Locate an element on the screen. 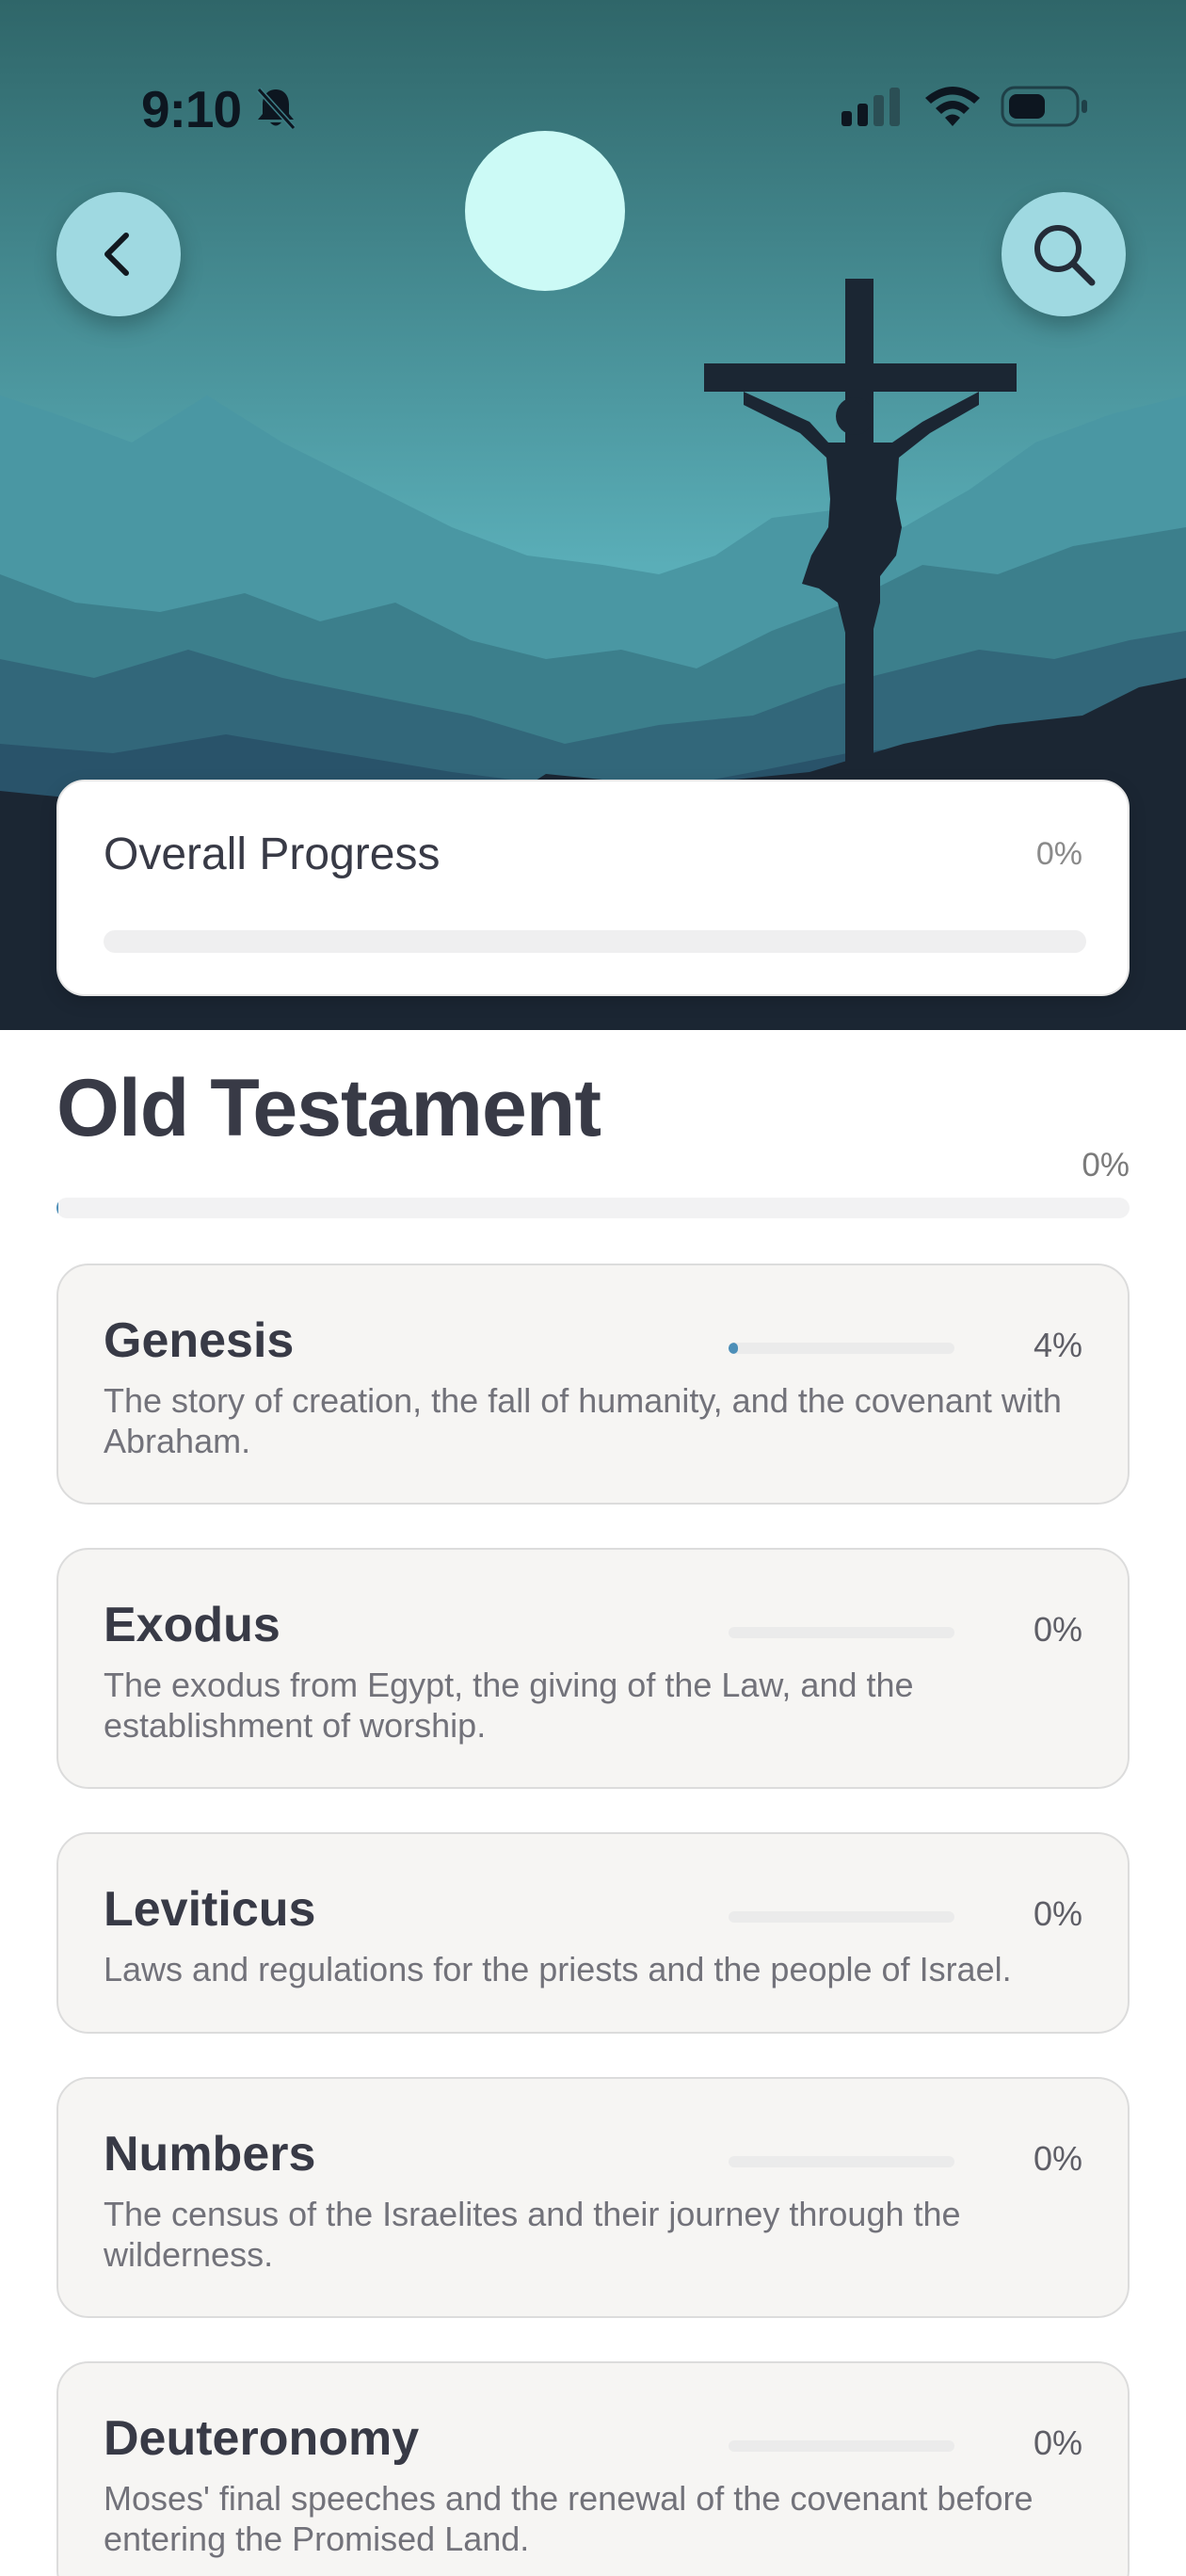  cellular-signal-icon is located at coordinates (870, 107).